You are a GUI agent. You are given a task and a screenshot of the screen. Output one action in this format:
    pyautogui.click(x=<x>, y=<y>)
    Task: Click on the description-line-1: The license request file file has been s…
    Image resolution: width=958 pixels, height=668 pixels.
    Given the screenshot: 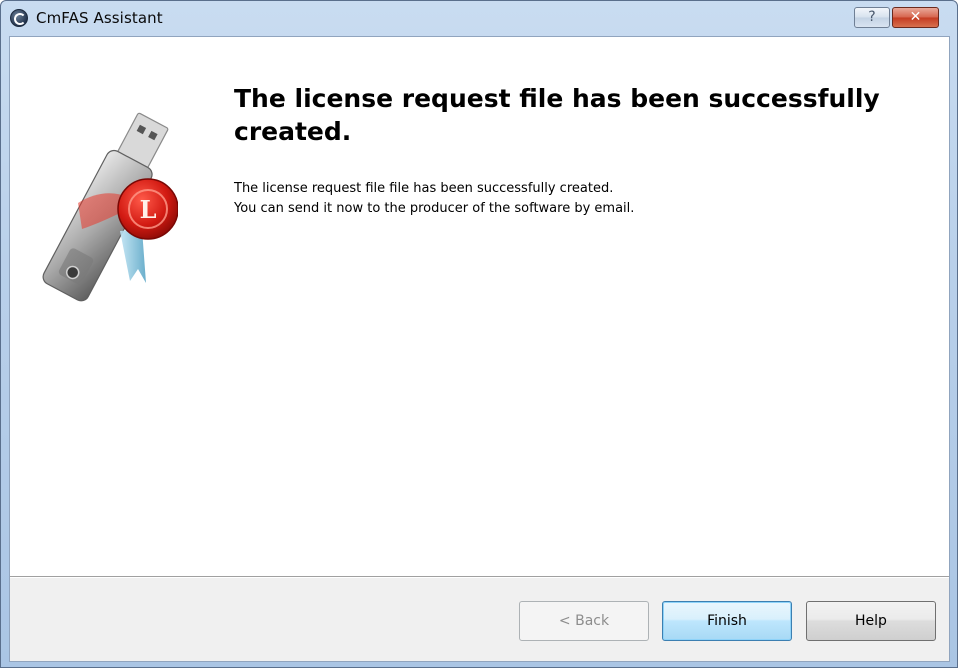 What is the action you would take?
    pyautogui.click(x=424, y=188)
    